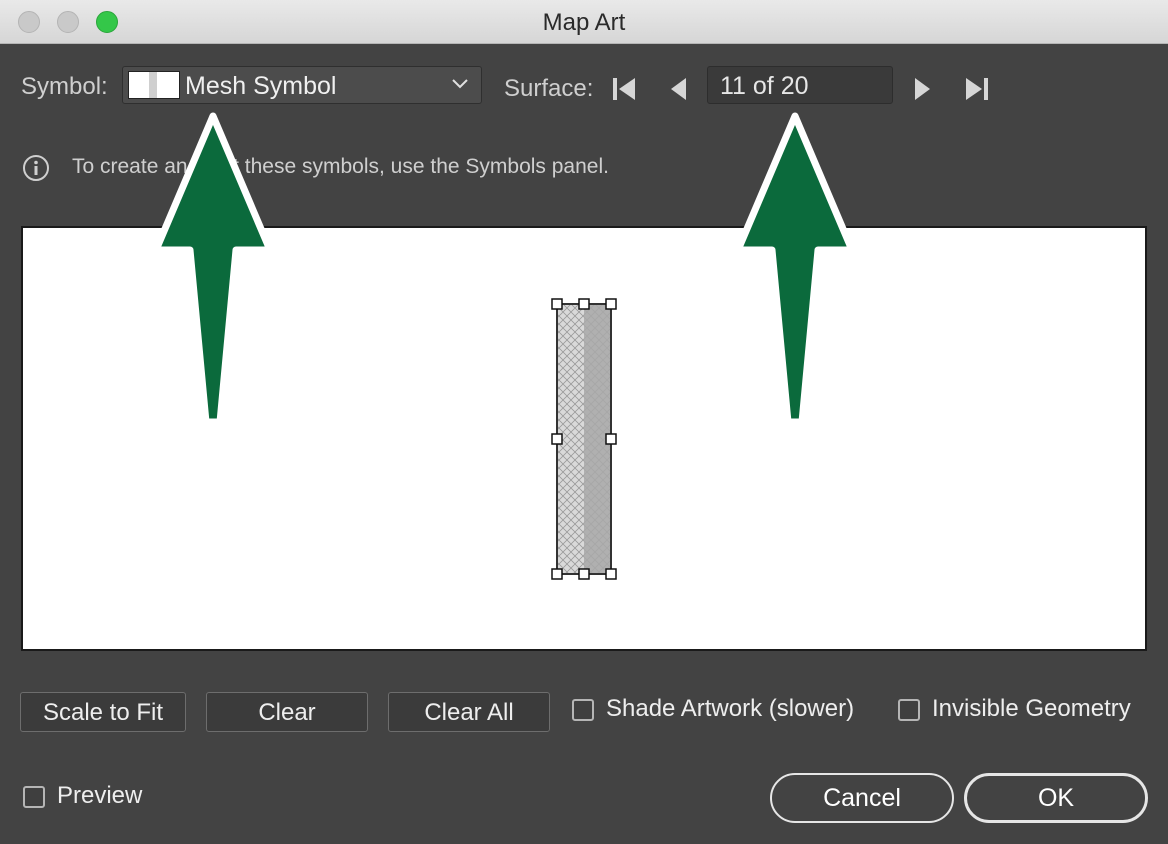 This screenshot has height=844, width=1168. What do you see at coordinates (923, 89) in the screenshot?
I see `next-surface-icon` at bounding box center [923, 89].